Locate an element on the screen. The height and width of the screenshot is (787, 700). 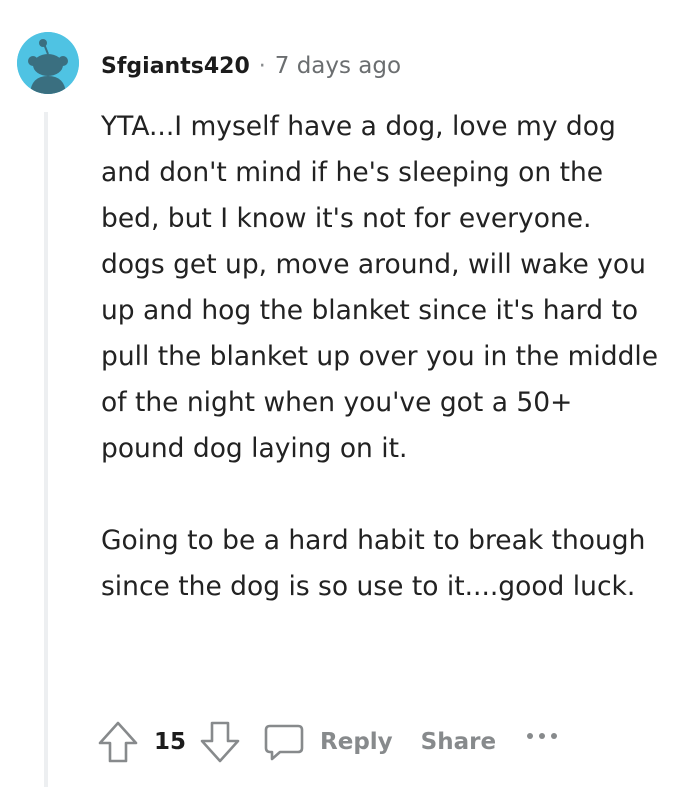
more-options-icon is located at coordinates (542, 736).